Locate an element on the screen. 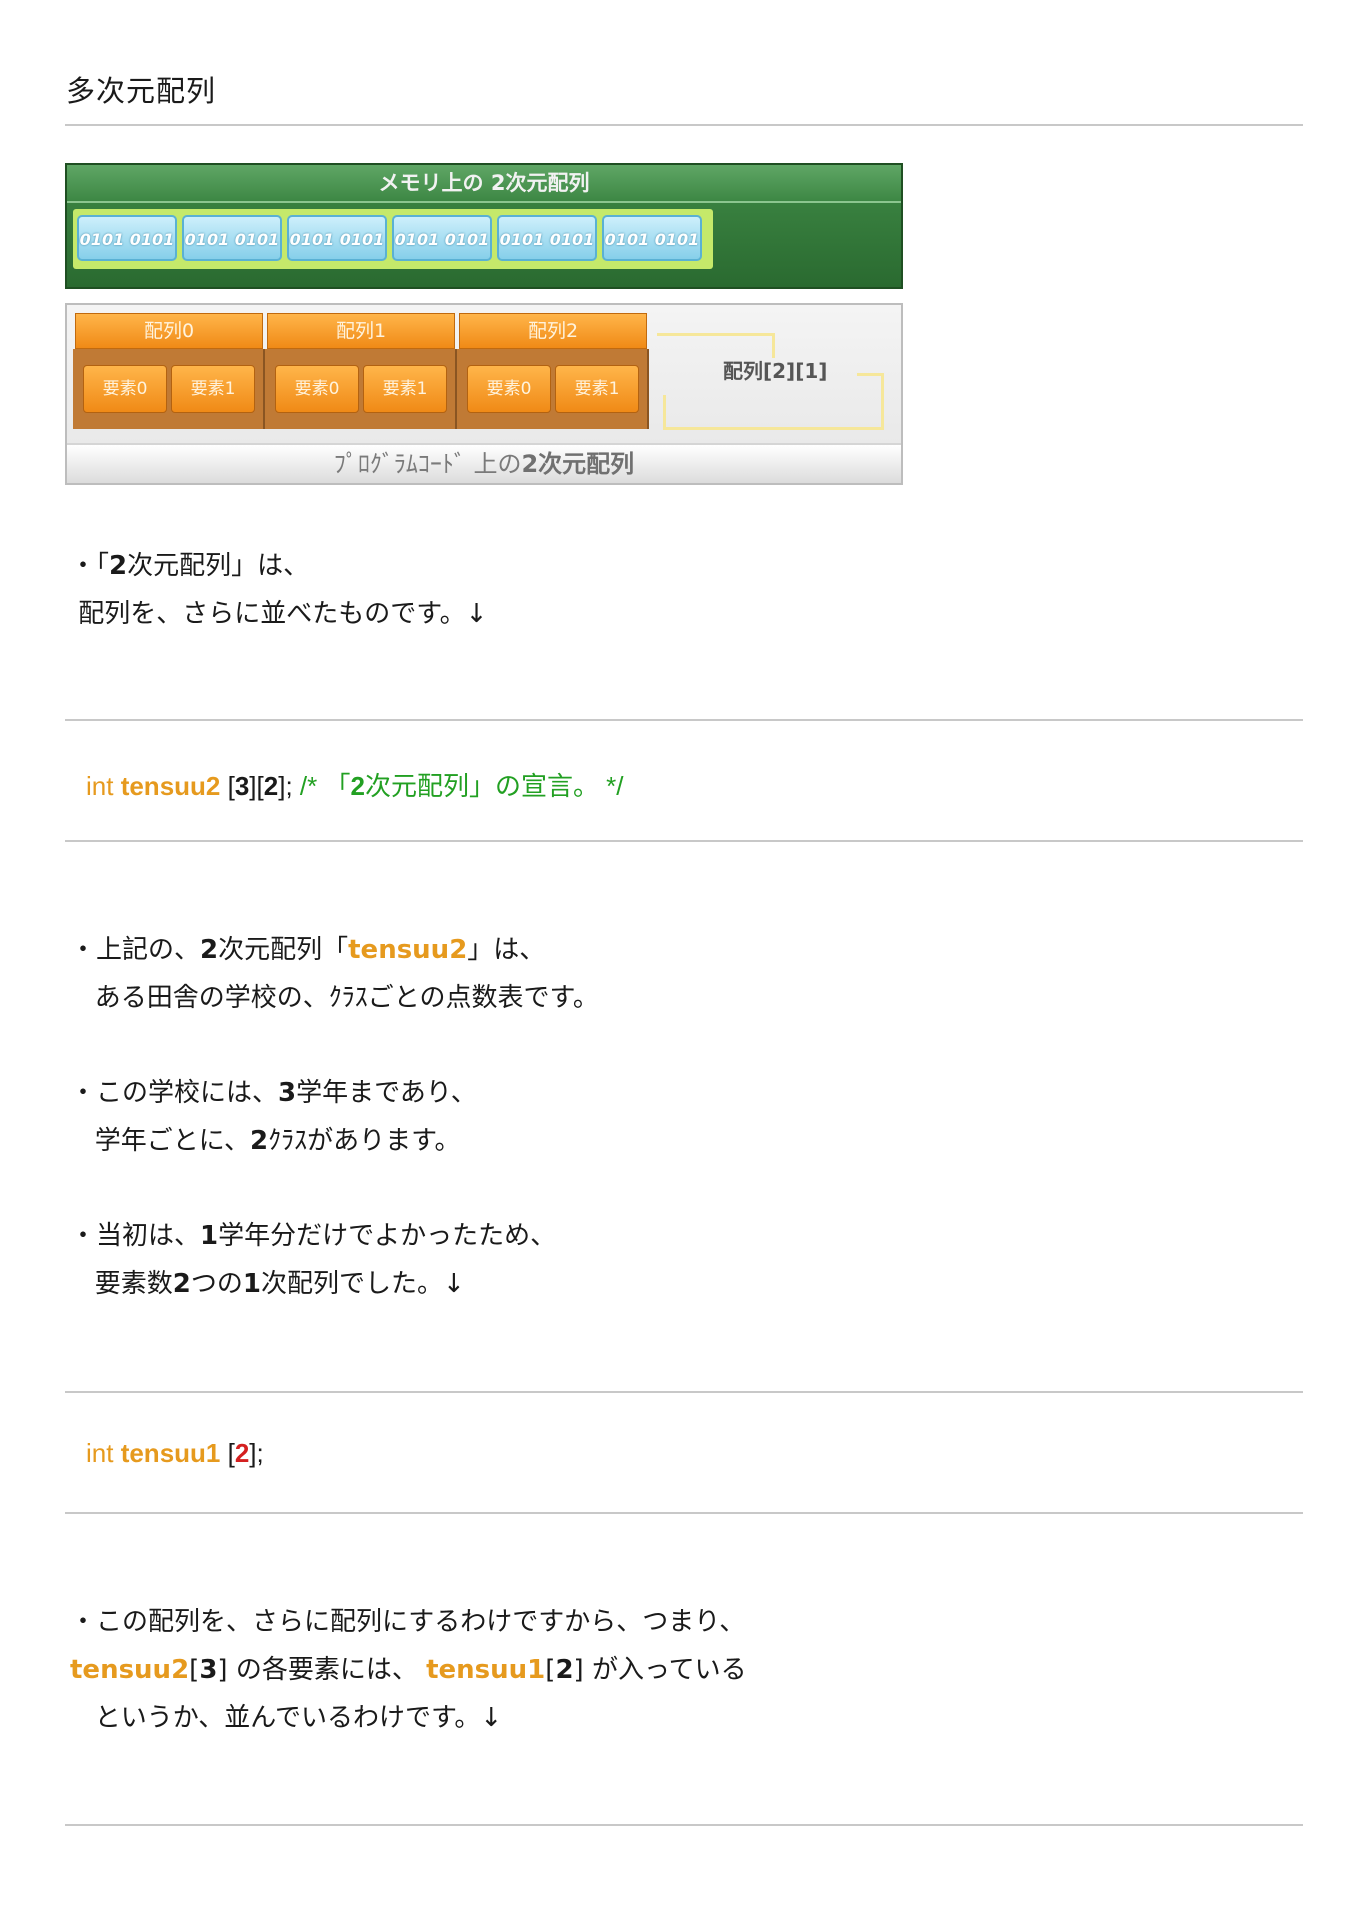 The height and width of the screenshot is (1920, 1363). code-caption-bold: 2次元配列 is located at coordinates (578, 464).